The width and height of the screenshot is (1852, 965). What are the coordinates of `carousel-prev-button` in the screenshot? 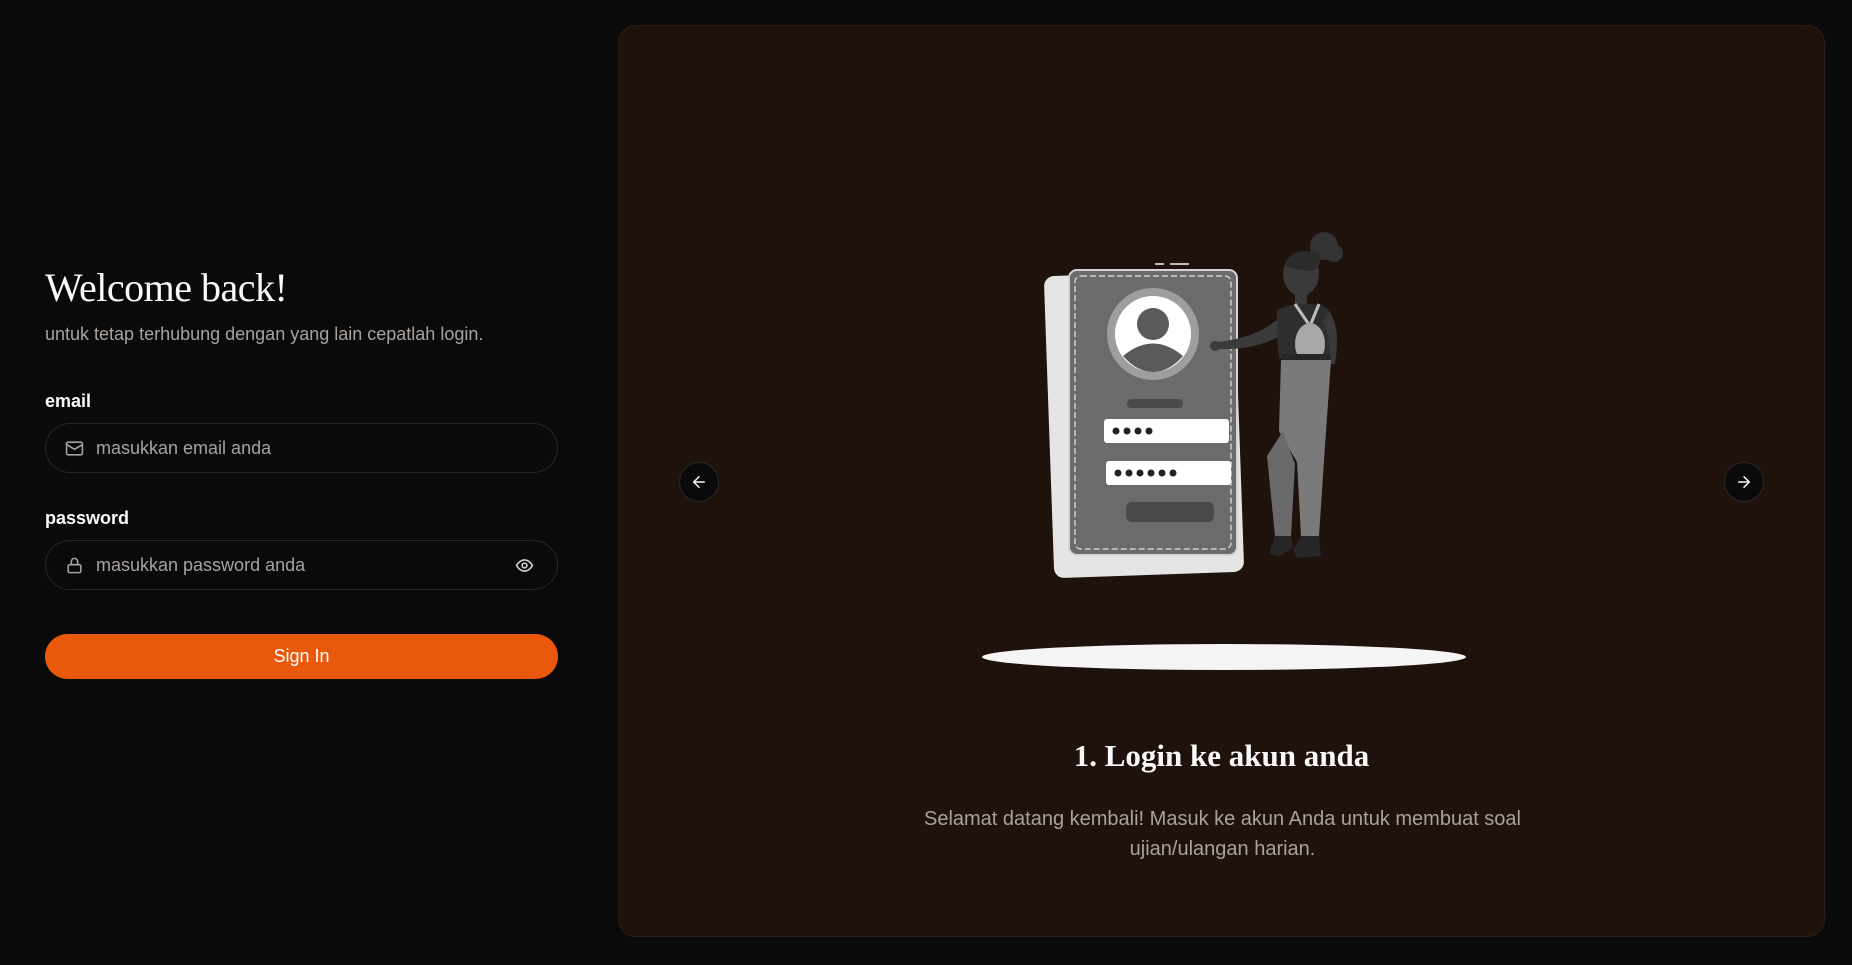 It's located at (699, 482).